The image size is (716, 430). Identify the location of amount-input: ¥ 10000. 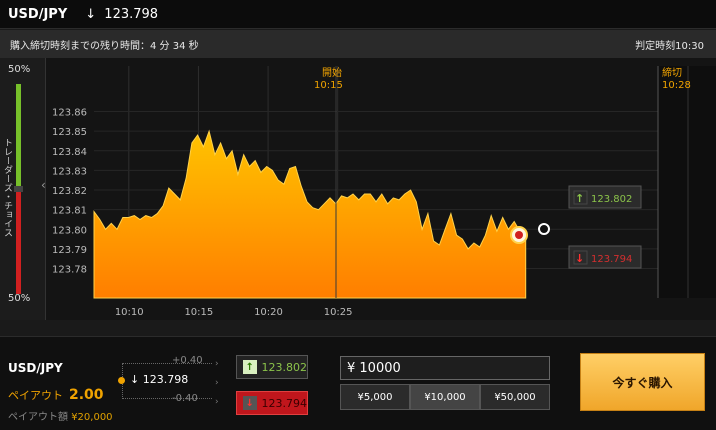
(445, 368).